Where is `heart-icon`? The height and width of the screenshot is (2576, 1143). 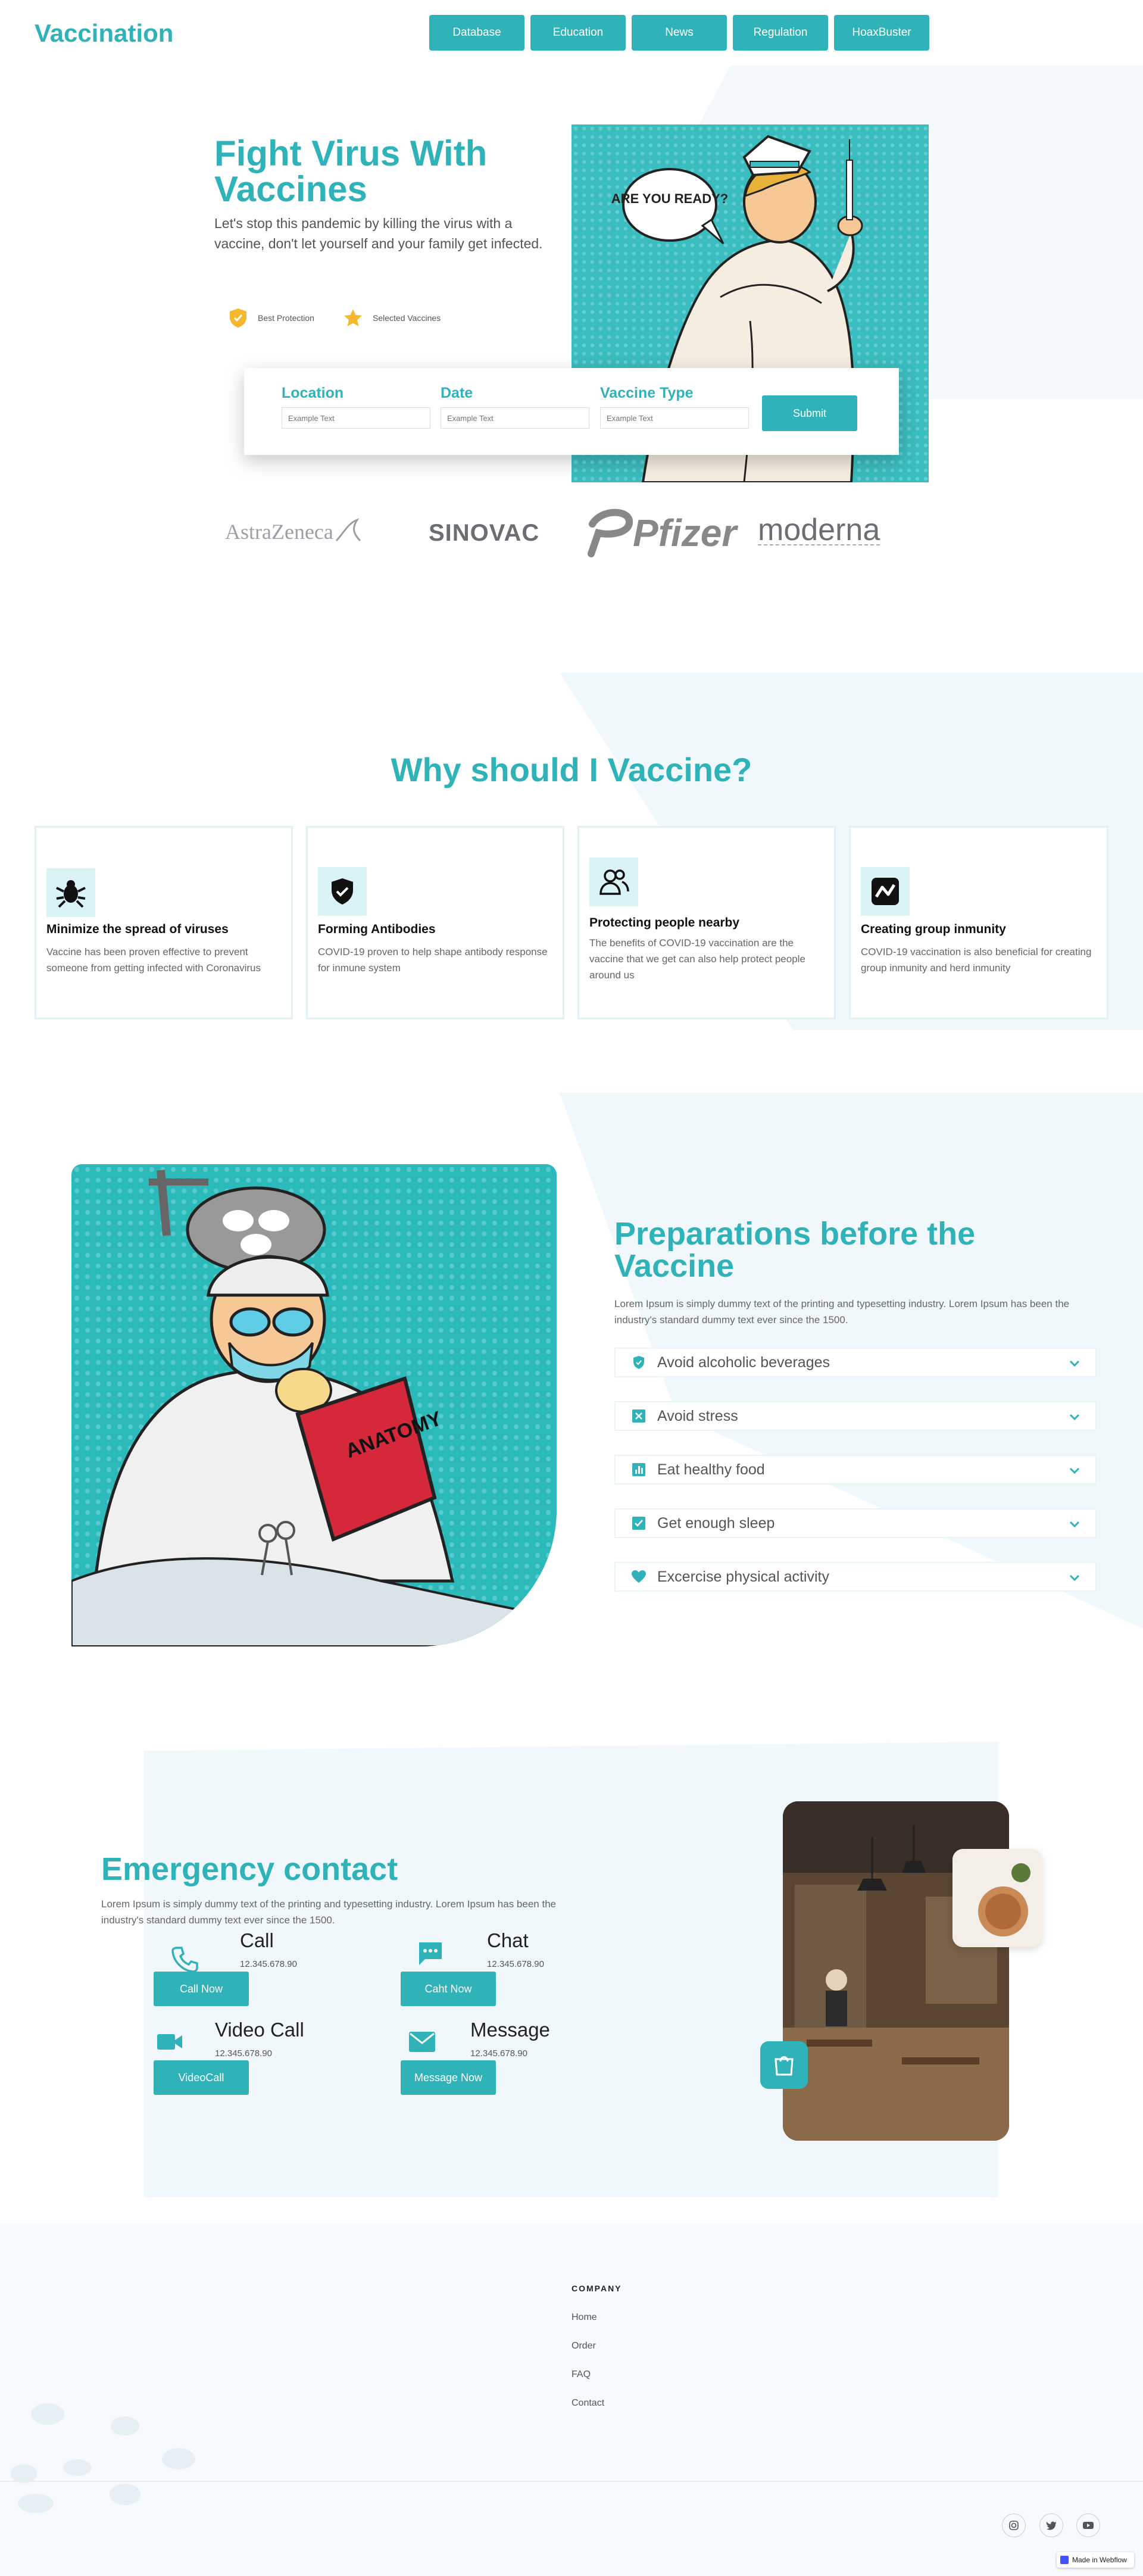 heart-icon is located at coordinates (639, 1577).